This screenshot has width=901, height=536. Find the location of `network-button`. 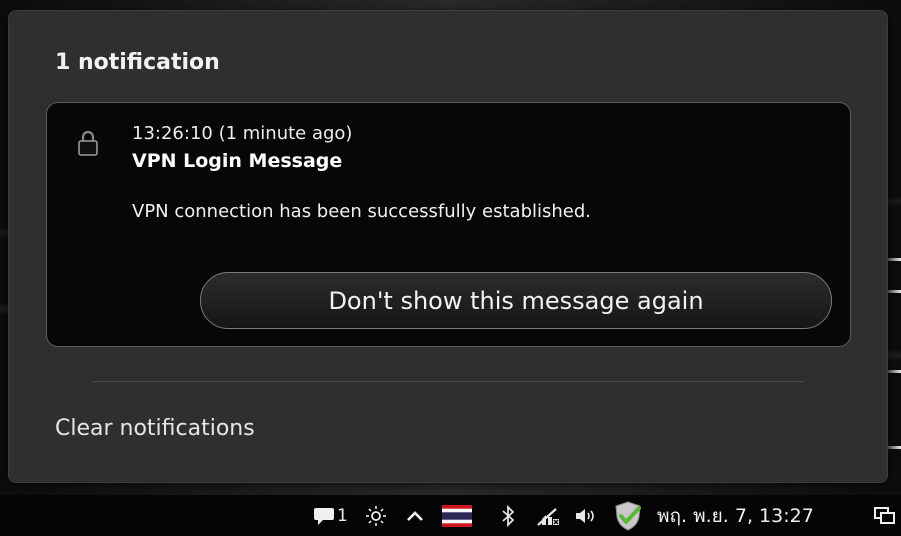

network-button is located at coordinates (549, 515).